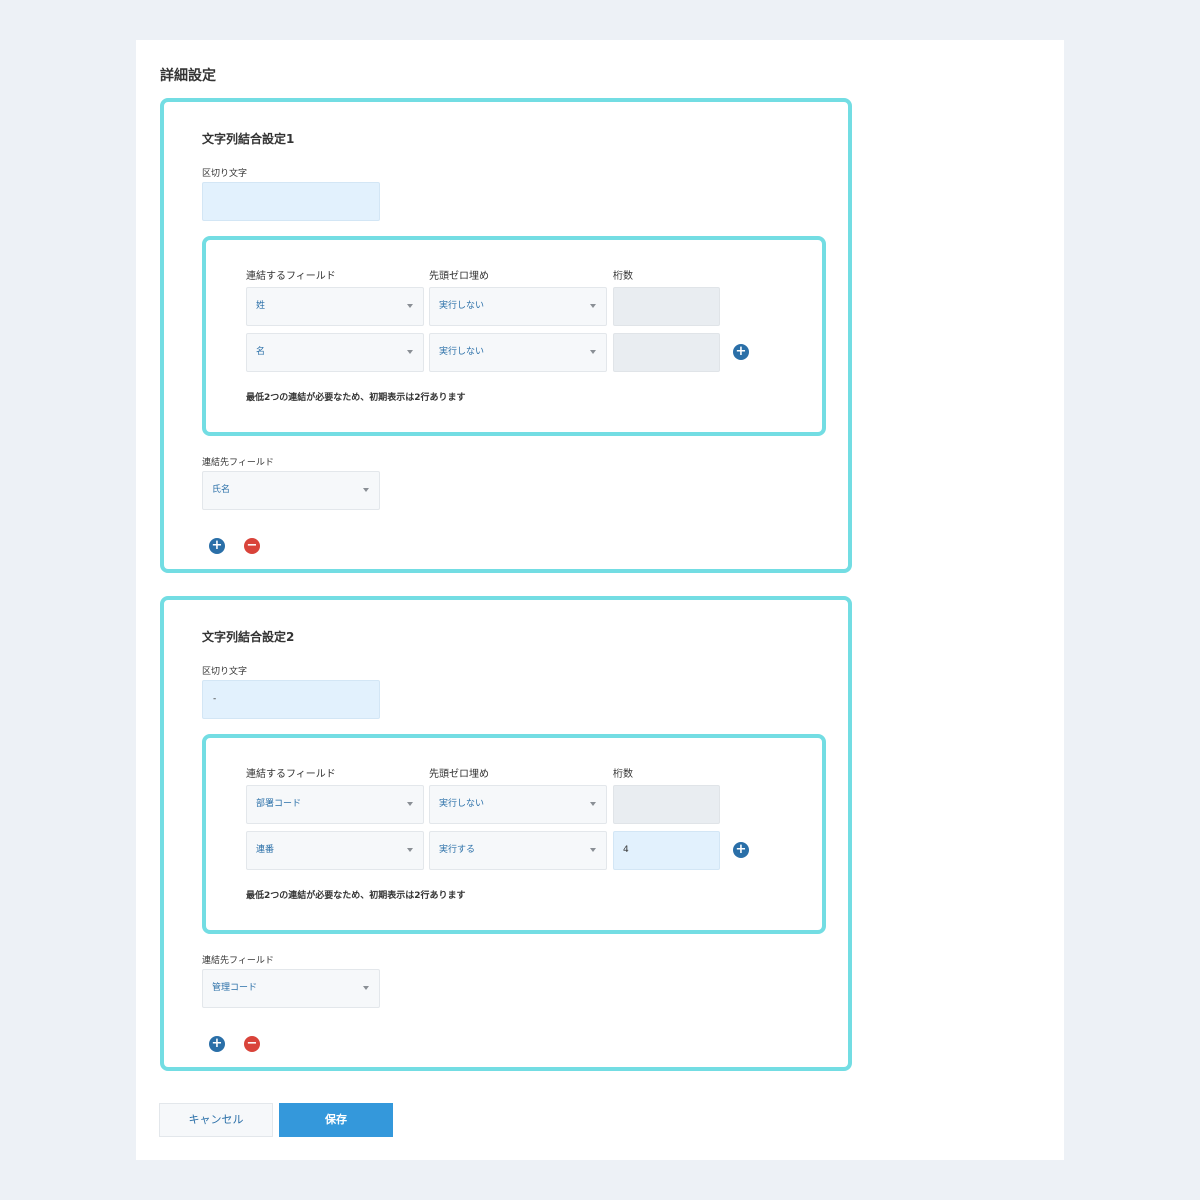  I want to click on delimiter-input, so click(291, 201).